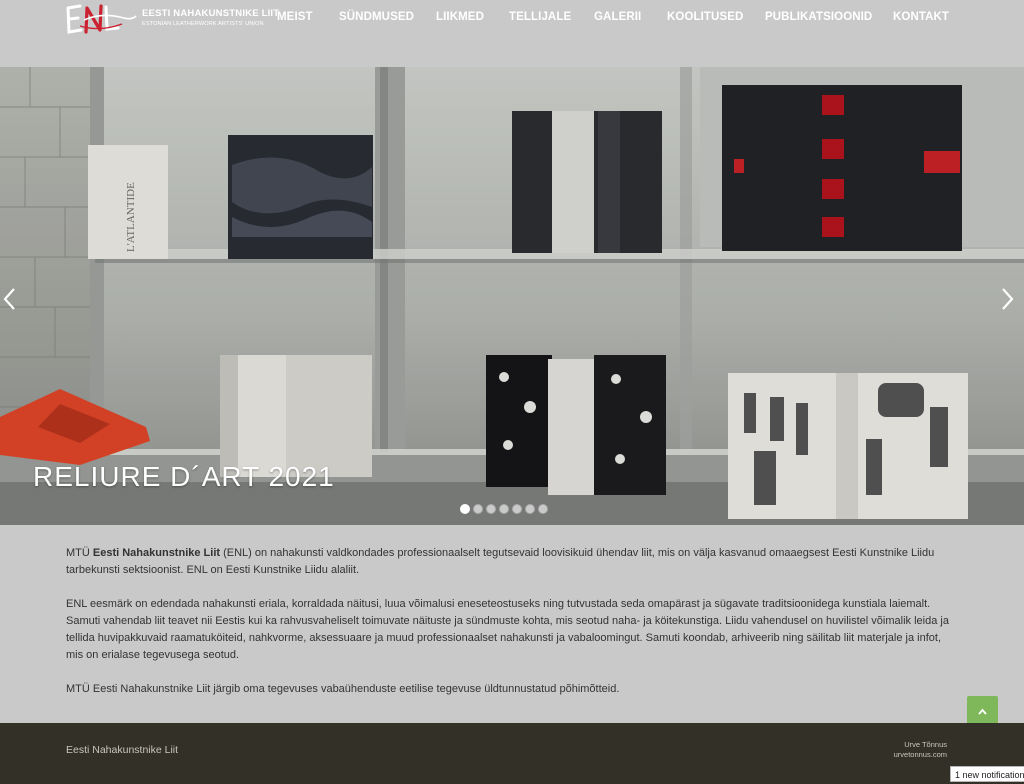 This screenshot has width=1024, height=784. What do you see at coordinates (156, 553) in the screenshot?
I see `org-name: Eesti Nahakunstnike Liit` at bounding box center [156, 553].